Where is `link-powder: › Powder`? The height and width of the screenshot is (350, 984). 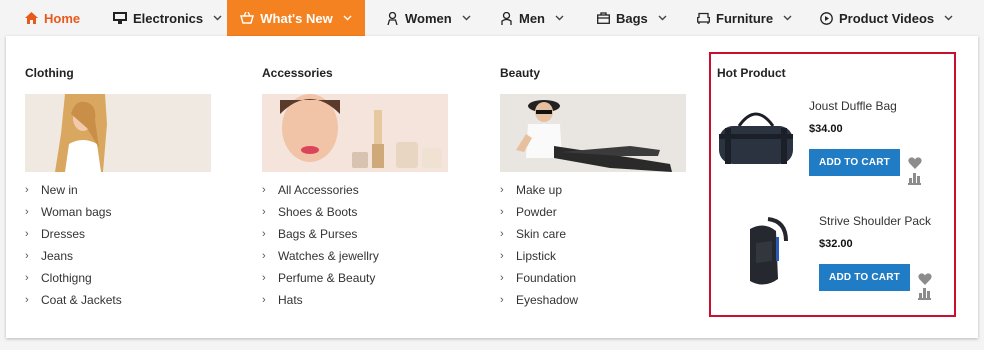 link-powder: › Powder is located at coordinates (539, 212).